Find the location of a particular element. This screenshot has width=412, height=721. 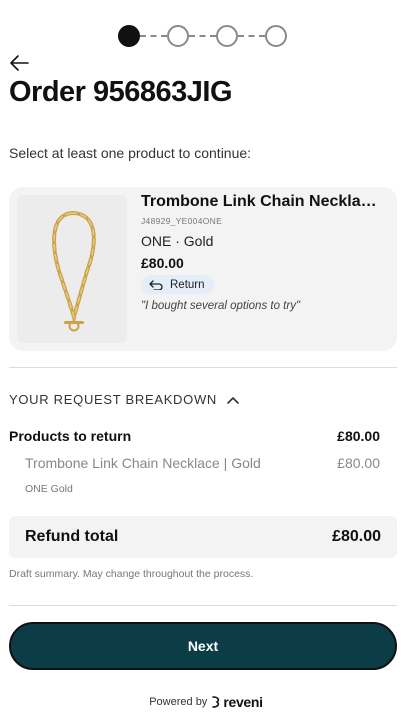

powered-by-text: Powered by is located at coordinates (178, 702).